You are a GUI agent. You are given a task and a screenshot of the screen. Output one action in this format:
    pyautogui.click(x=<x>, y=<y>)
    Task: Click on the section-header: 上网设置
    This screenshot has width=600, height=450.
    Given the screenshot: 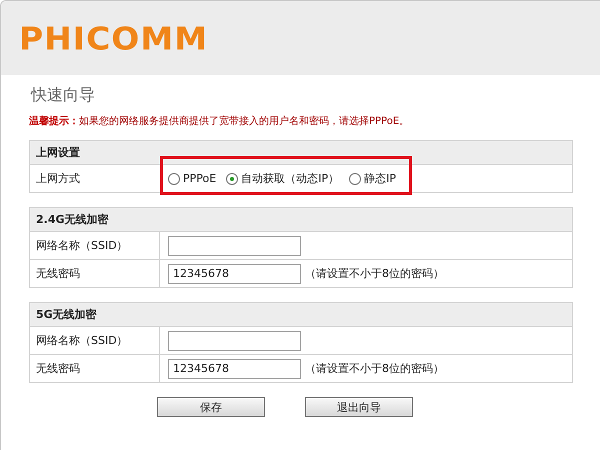 What is the action you would take?
    pyautogui.click(x=301, y=153)
    